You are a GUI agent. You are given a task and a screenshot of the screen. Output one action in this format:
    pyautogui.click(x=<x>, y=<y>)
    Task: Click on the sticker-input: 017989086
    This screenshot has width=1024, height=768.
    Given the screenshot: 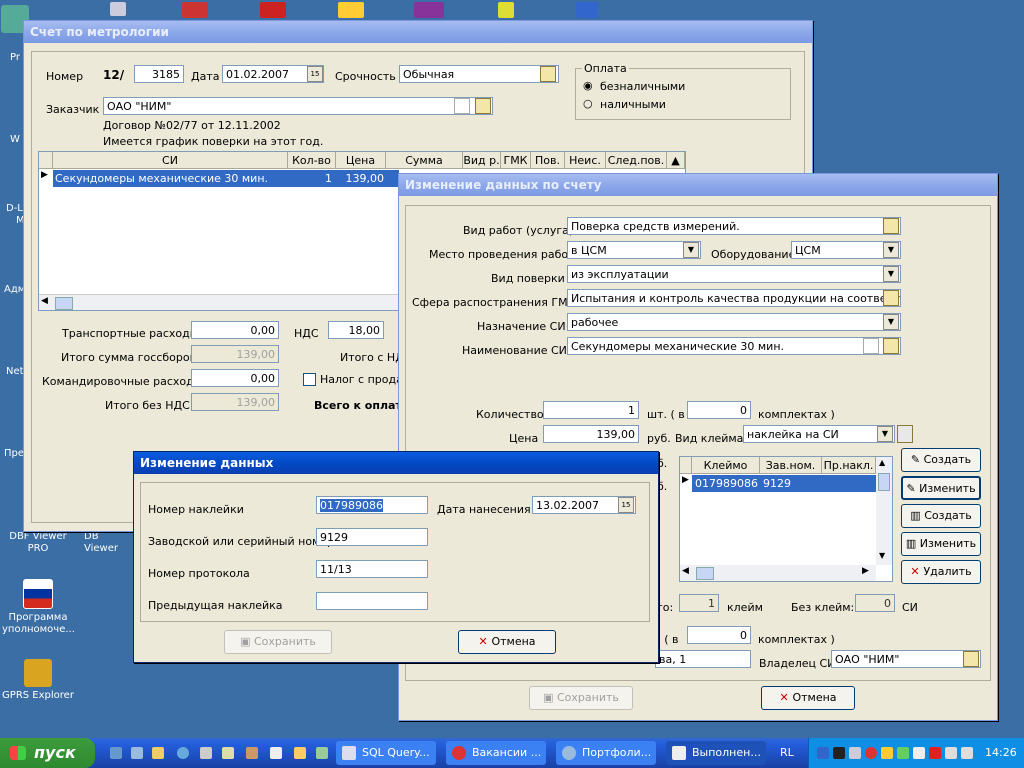 What is the action you would take?
    pyautogui.click(x=372, y=505)
    